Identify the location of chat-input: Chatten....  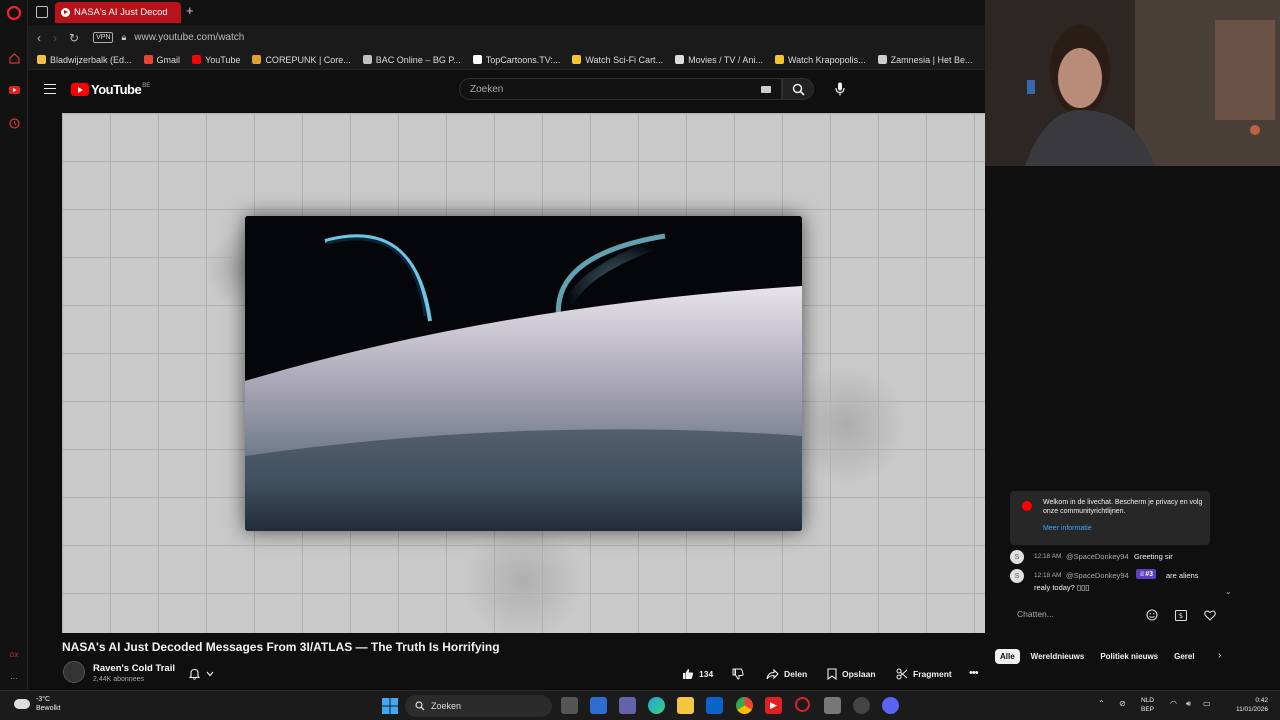
(1035, 614).